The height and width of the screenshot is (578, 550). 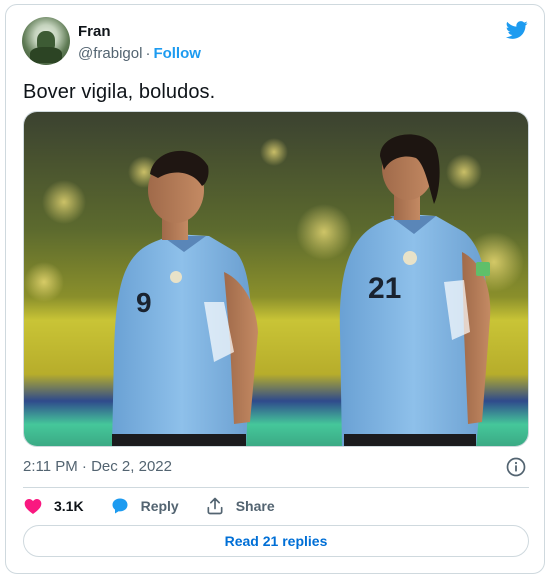 I want to click on tweet-timestamp: 2:11 PM · Dec 2, 2022, so click(x=97, y=466).